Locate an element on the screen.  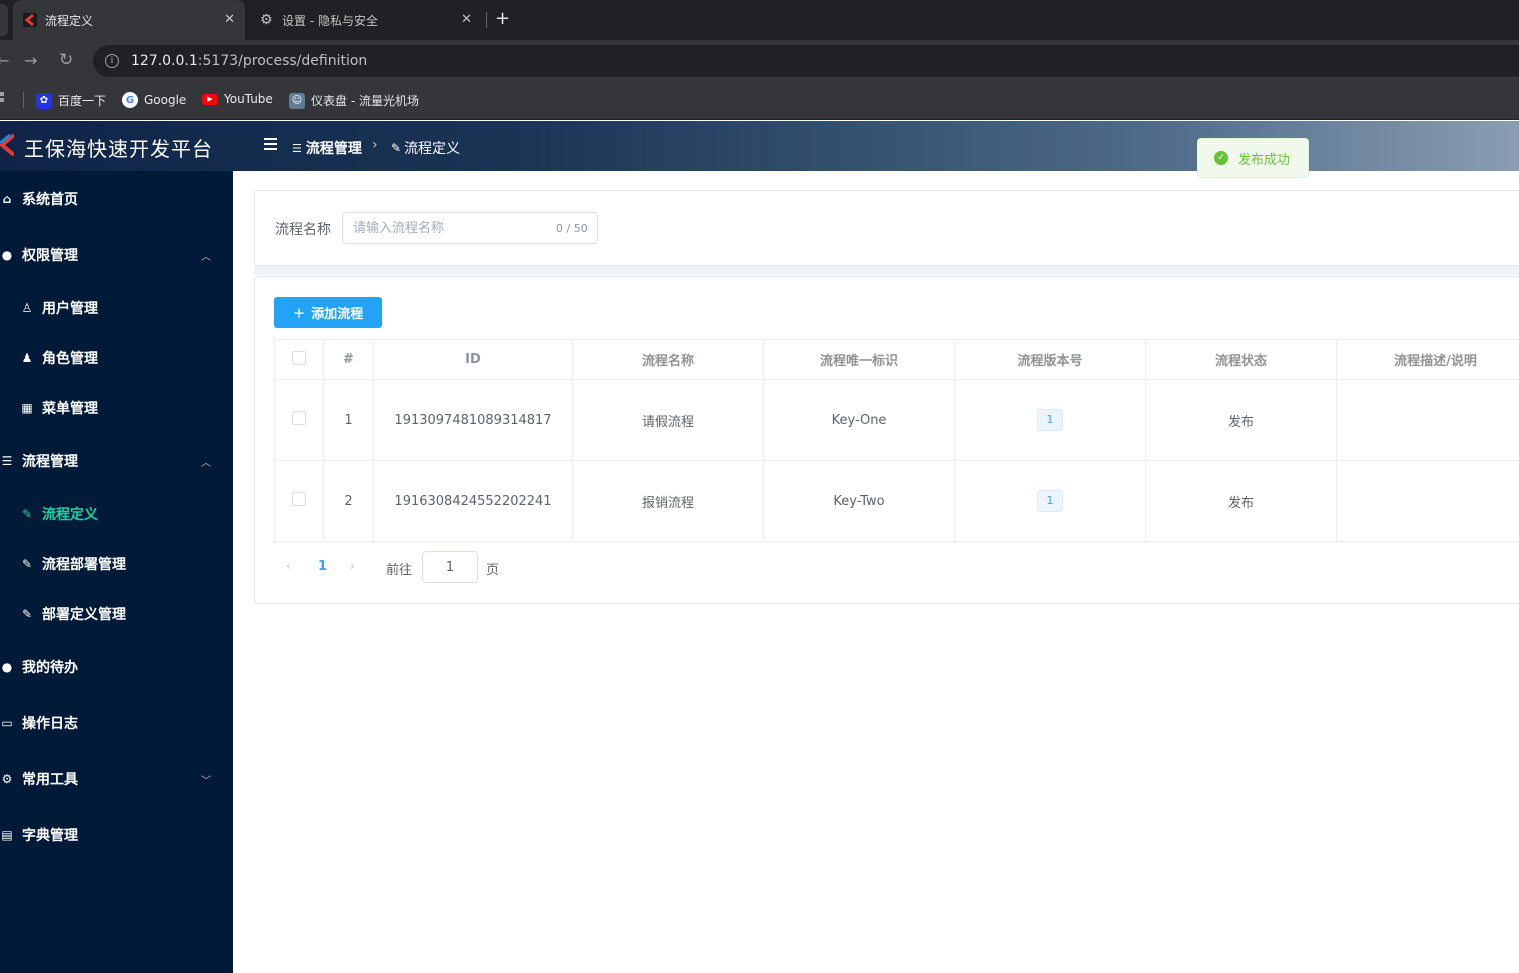
bookmark-baidu: ✿ 百度一下 is located at coordinates (71, 100).